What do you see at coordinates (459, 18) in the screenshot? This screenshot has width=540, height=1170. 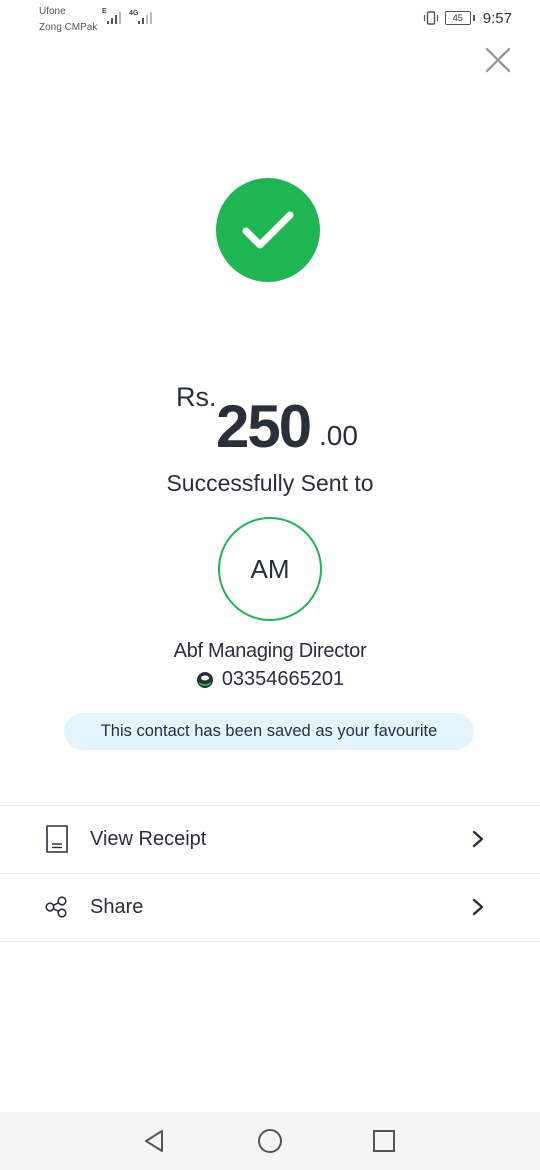 I see `battery-icon: 45` at bounding box center [459, 18].